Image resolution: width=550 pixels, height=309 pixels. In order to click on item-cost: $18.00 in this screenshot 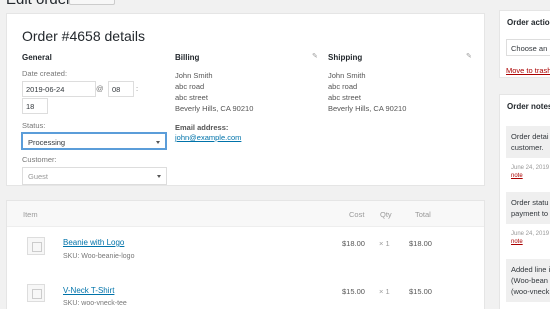, I will do `click(353, 243)`.